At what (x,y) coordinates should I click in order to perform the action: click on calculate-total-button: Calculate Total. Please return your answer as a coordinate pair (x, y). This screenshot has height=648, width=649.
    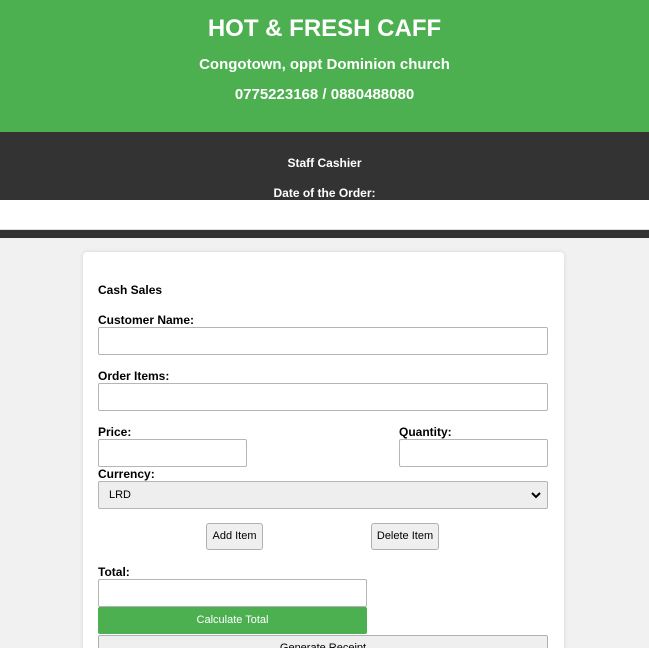
    Looking at the image, I should click on (232, 620).